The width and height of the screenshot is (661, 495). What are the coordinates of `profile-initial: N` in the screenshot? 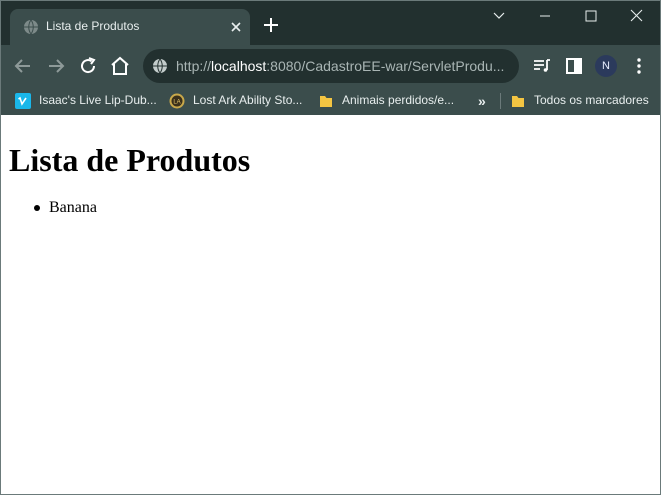 It's located at (606, 66).